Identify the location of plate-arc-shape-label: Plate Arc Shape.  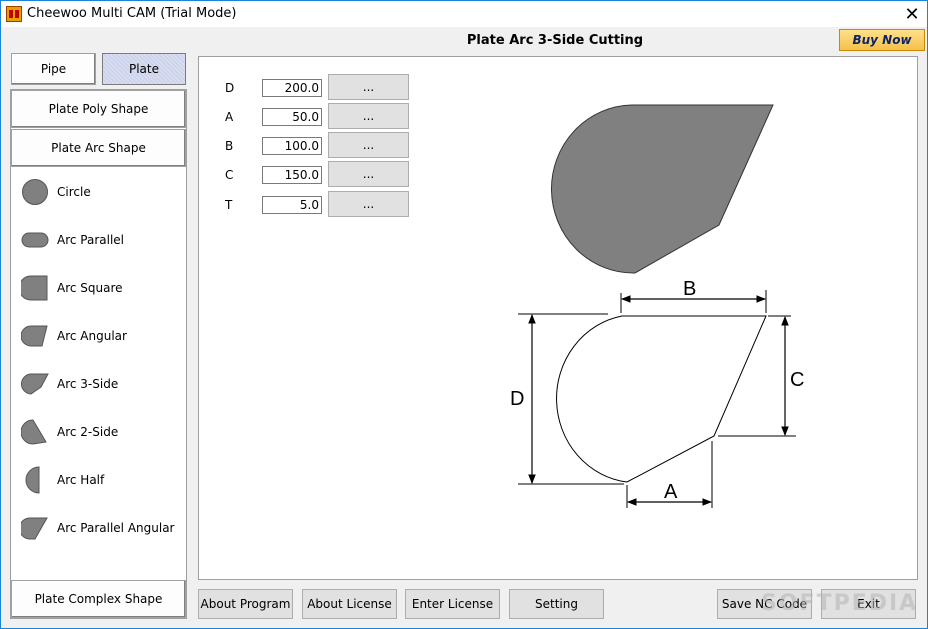
(98, 148).